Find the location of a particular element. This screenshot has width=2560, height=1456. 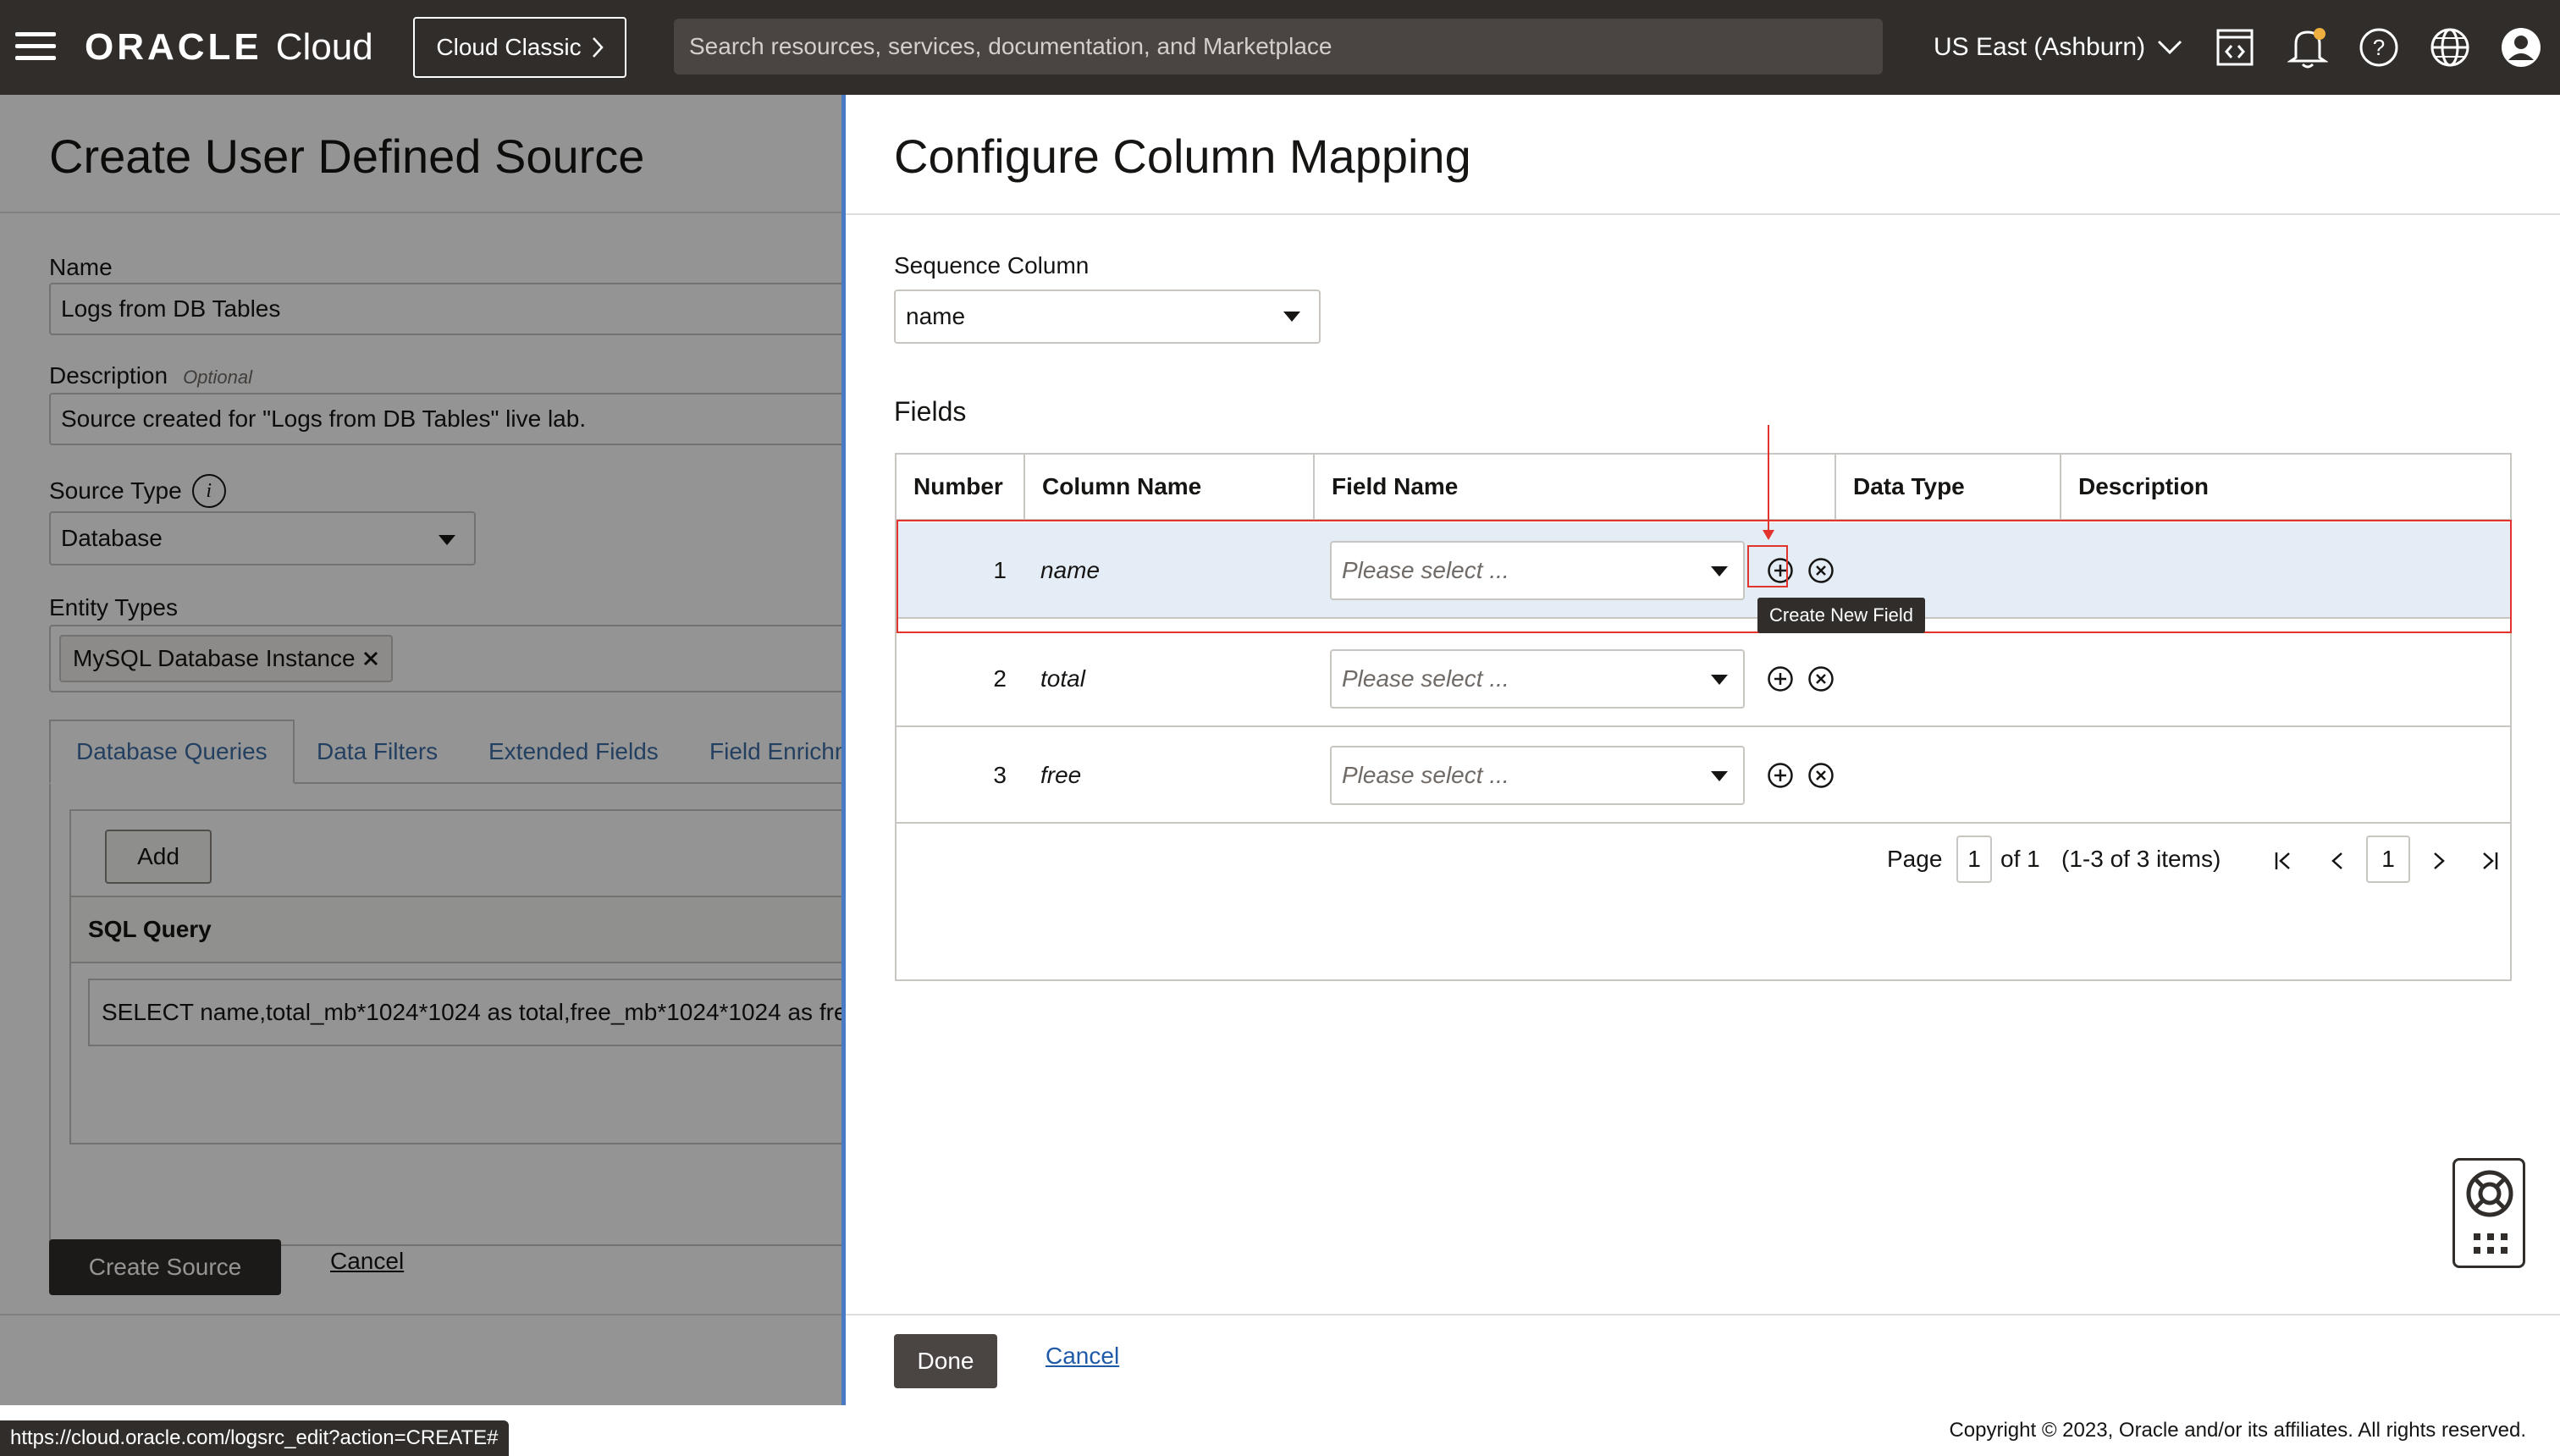

left-cancel-link: Cancel is located at coordinates (367, 1261).